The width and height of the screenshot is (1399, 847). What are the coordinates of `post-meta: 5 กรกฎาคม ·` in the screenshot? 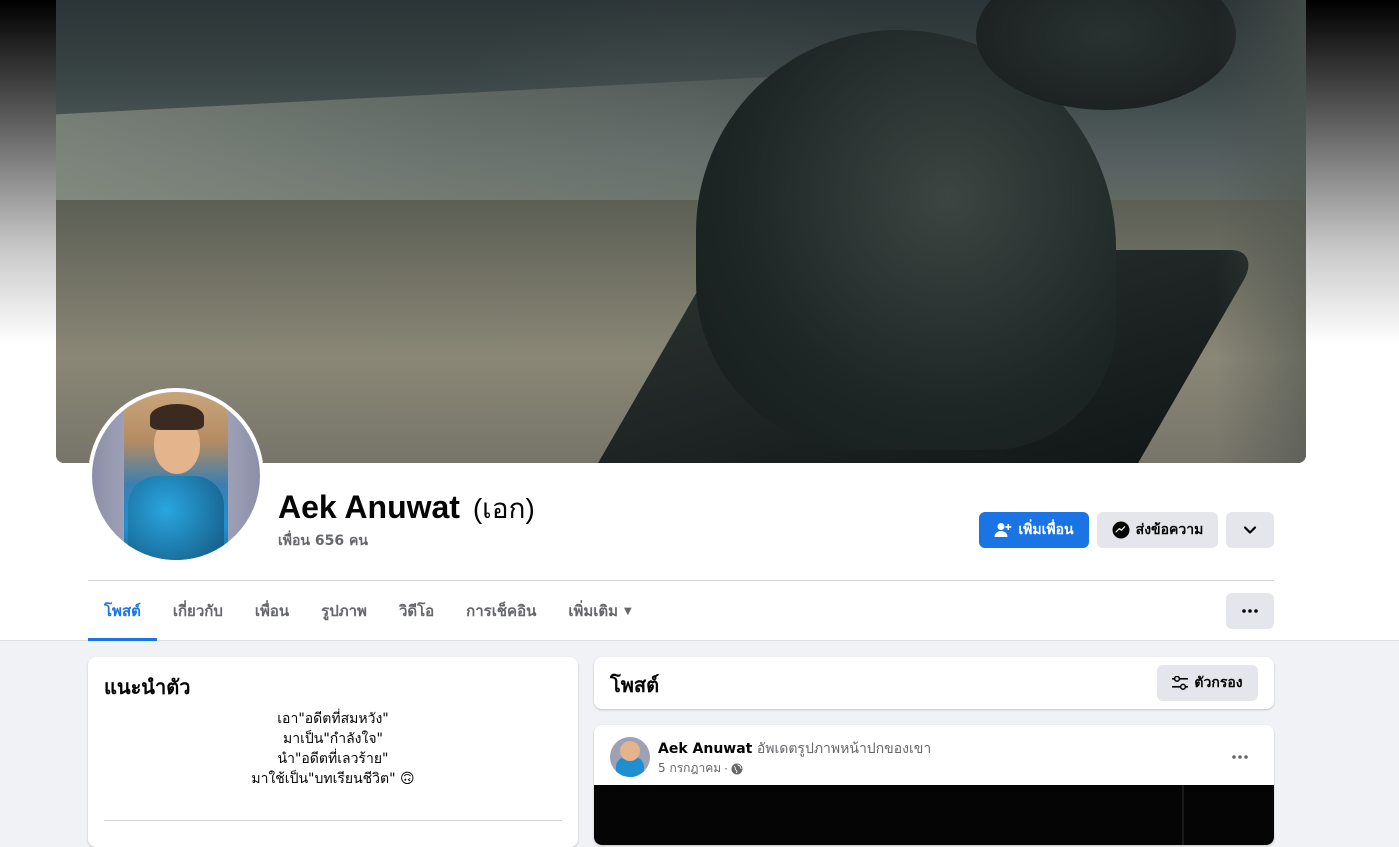 It's located at (700, 768).